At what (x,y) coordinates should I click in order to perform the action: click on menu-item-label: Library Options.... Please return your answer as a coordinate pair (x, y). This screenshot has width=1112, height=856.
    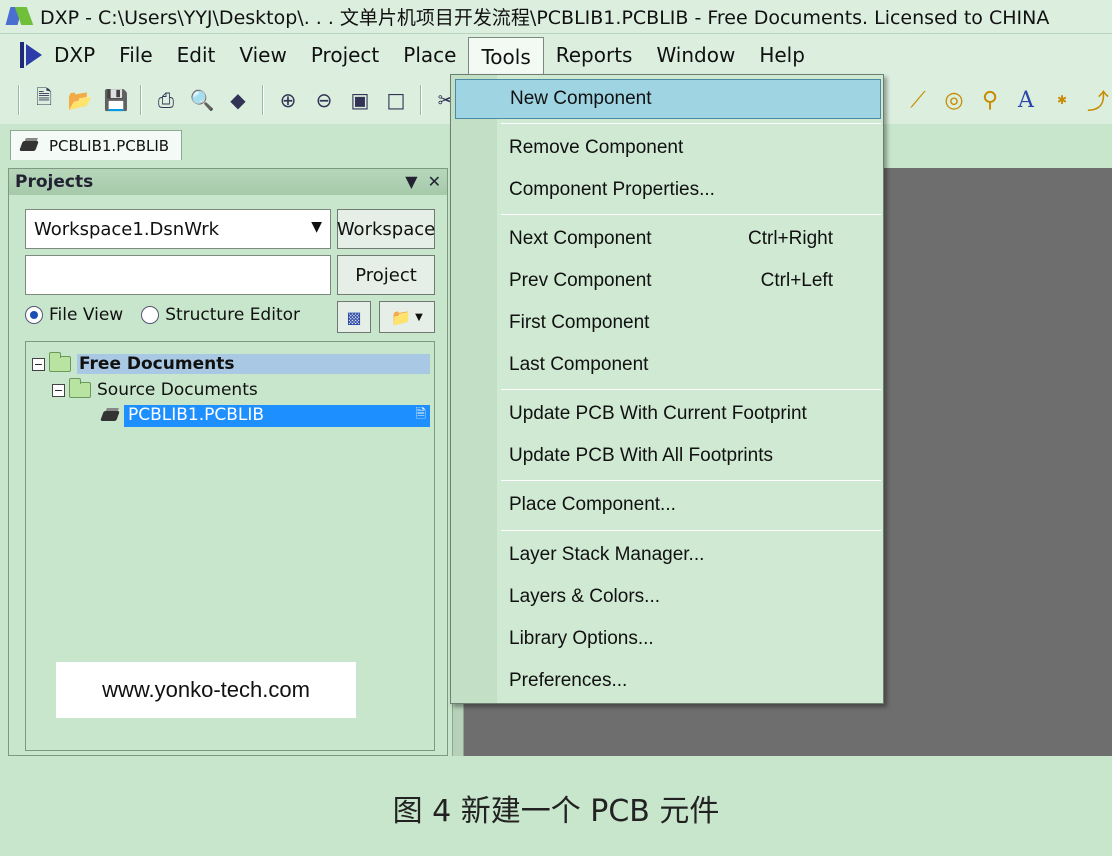
    Looking at the image, I should click on (581, 638).